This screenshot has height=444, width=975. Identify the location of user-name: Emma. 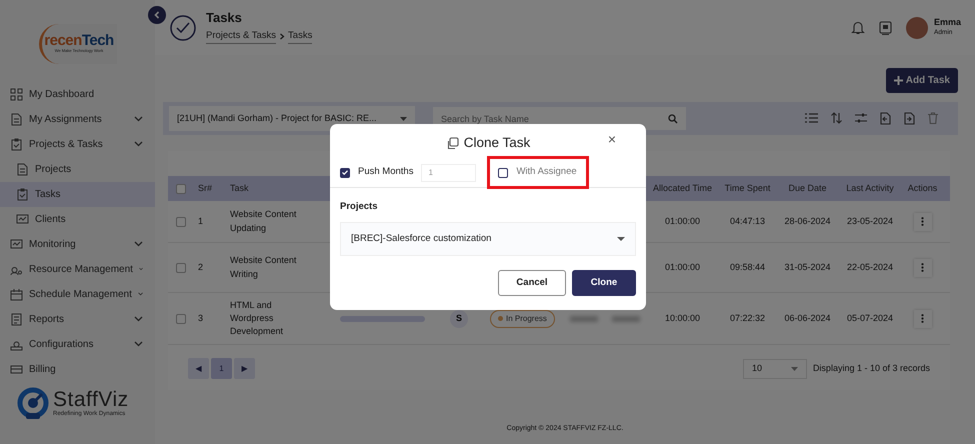
(947, 23).